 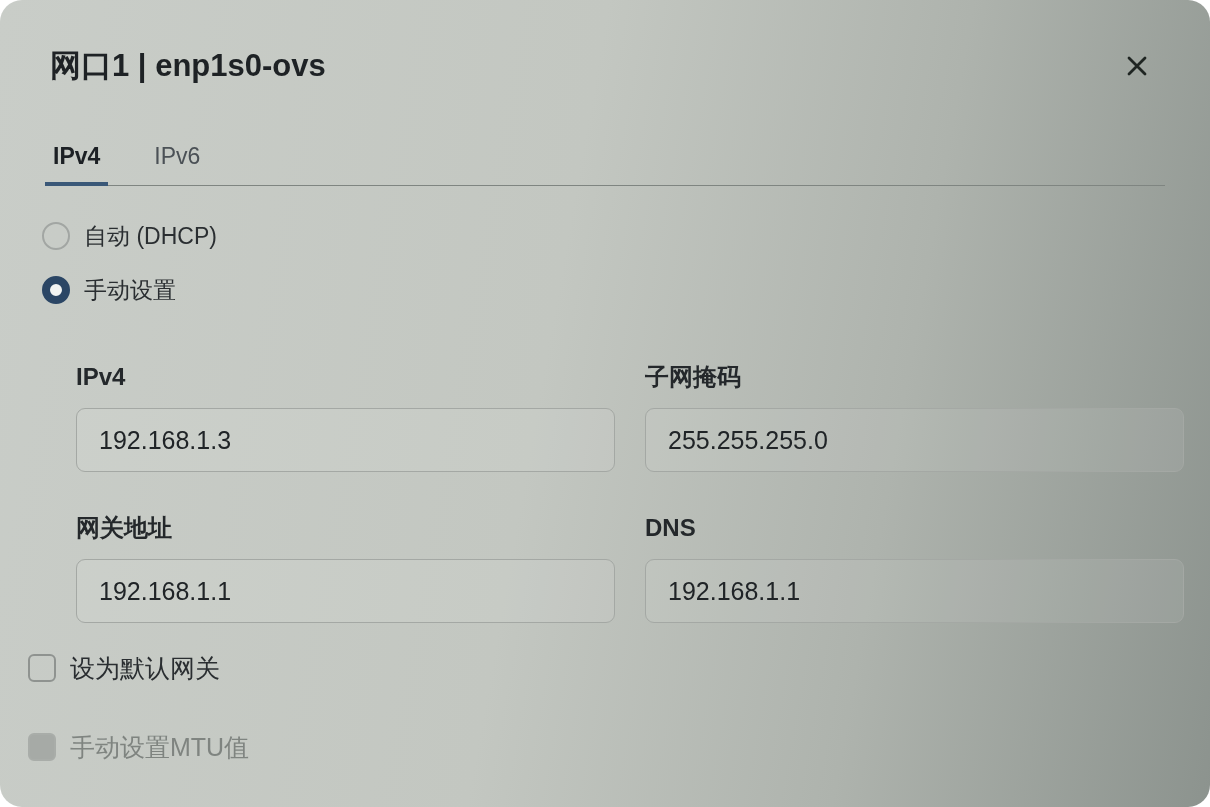 What do you see at coordinates (42, 668) in the screenshot?
I see `checkbox` at bounding box center [42, 668].